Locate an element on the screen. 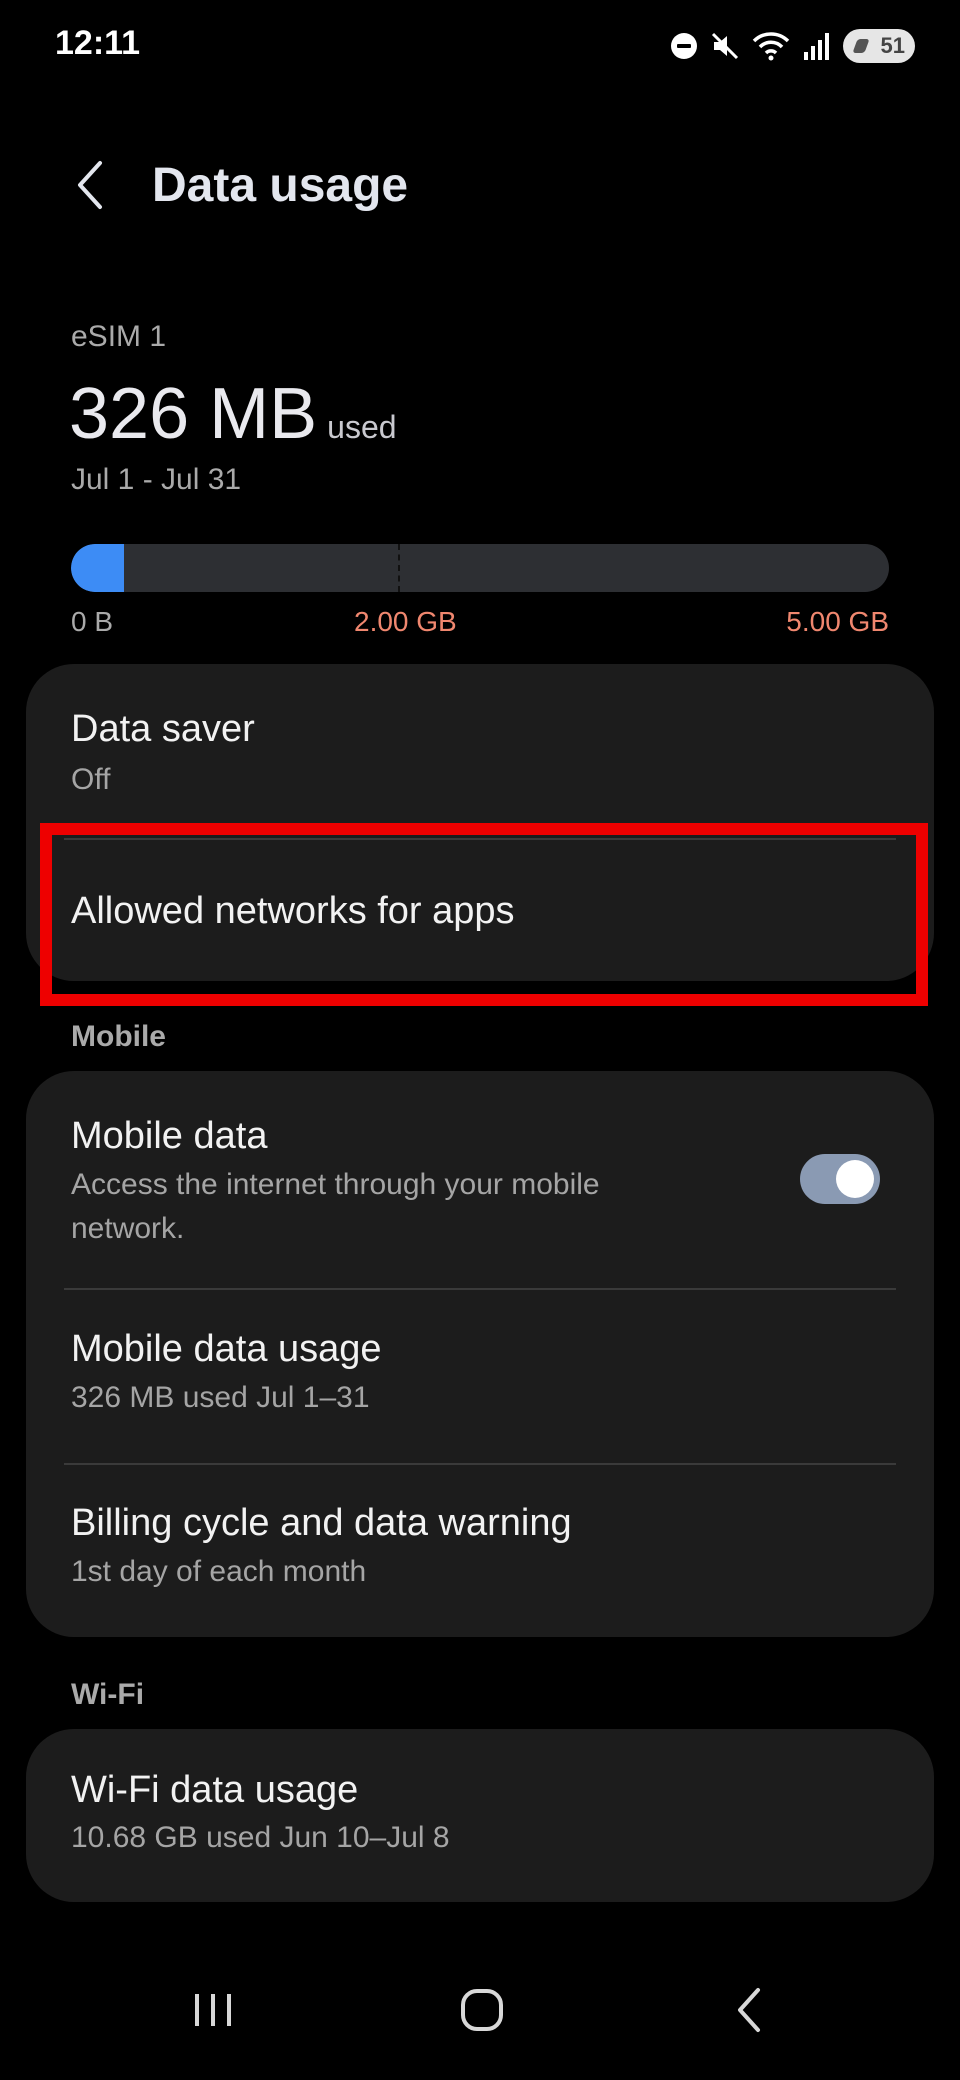 Image resolution: width=960 pixels, height=2080 pixels. mobile-data-description-line1: Access the internet through your mobile is located at coordinates (335, 1184).